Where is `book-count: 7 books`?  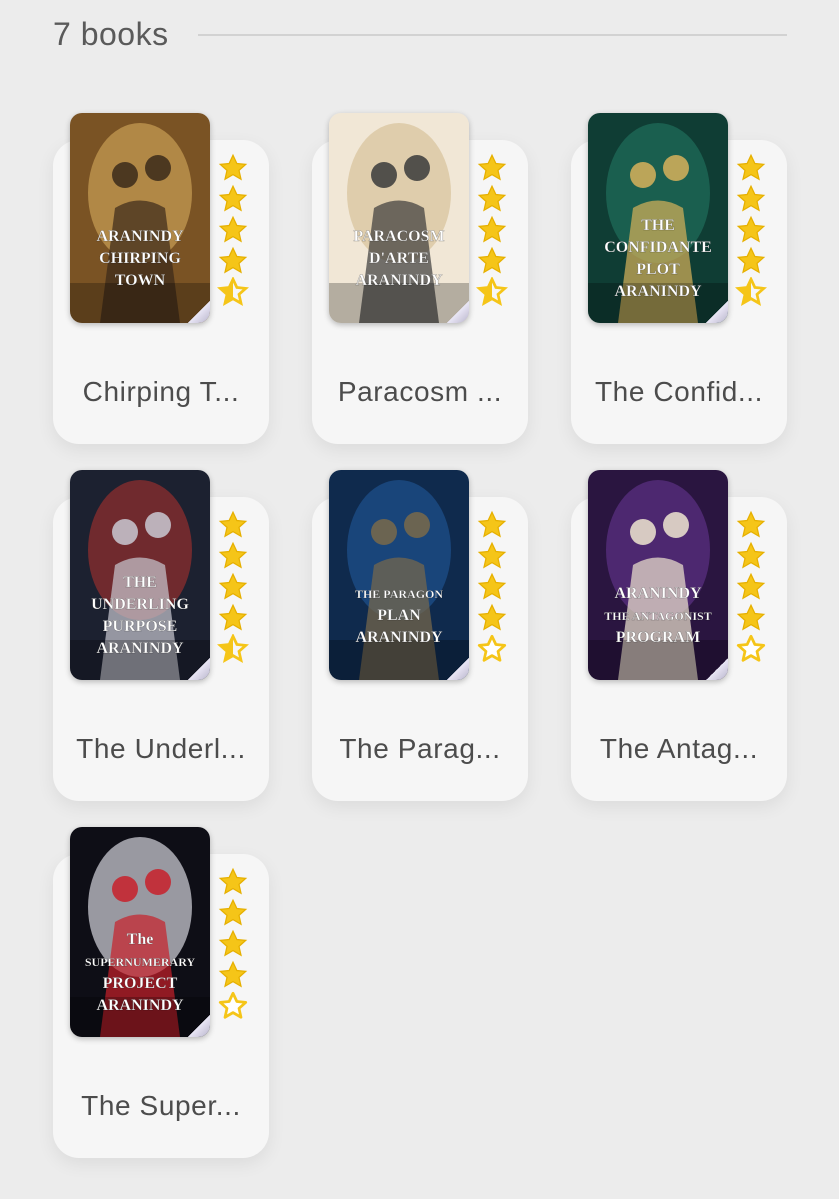 book-count: 7 books is located at coordinates (111, 34).